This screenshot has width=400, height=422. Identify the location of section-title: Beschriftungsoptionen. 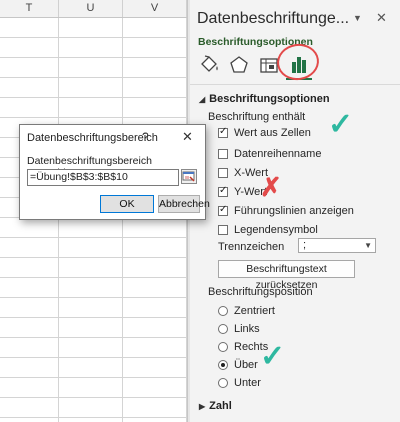
(269, 99).